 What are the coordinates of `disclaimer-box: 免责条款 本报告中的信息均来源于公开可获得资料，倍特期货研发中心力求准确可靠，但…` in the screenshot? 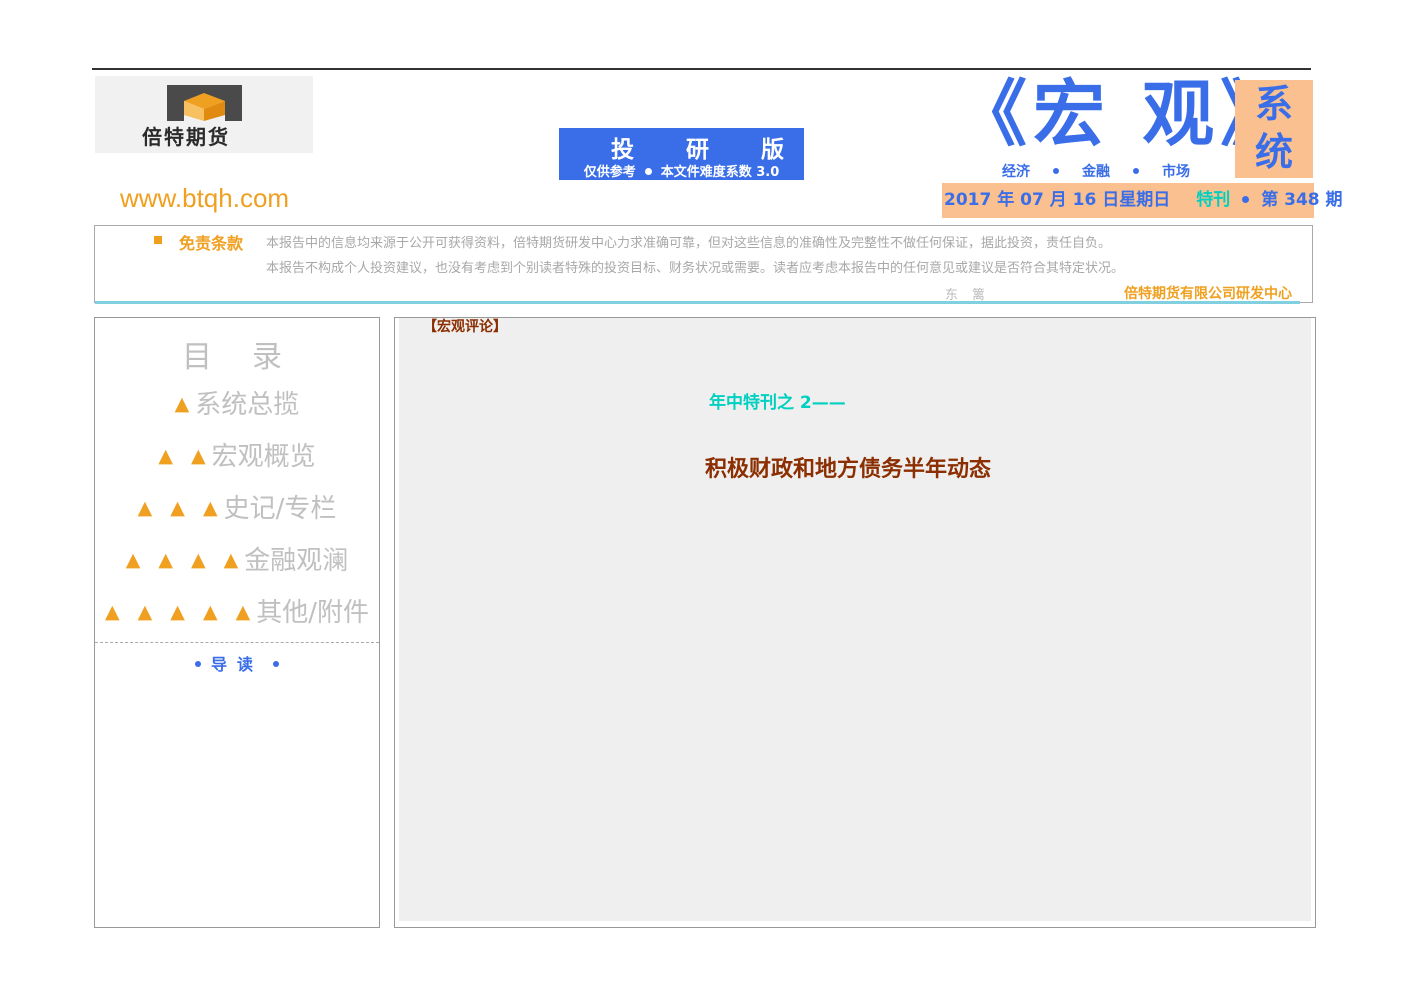 It's located at (703, 264).